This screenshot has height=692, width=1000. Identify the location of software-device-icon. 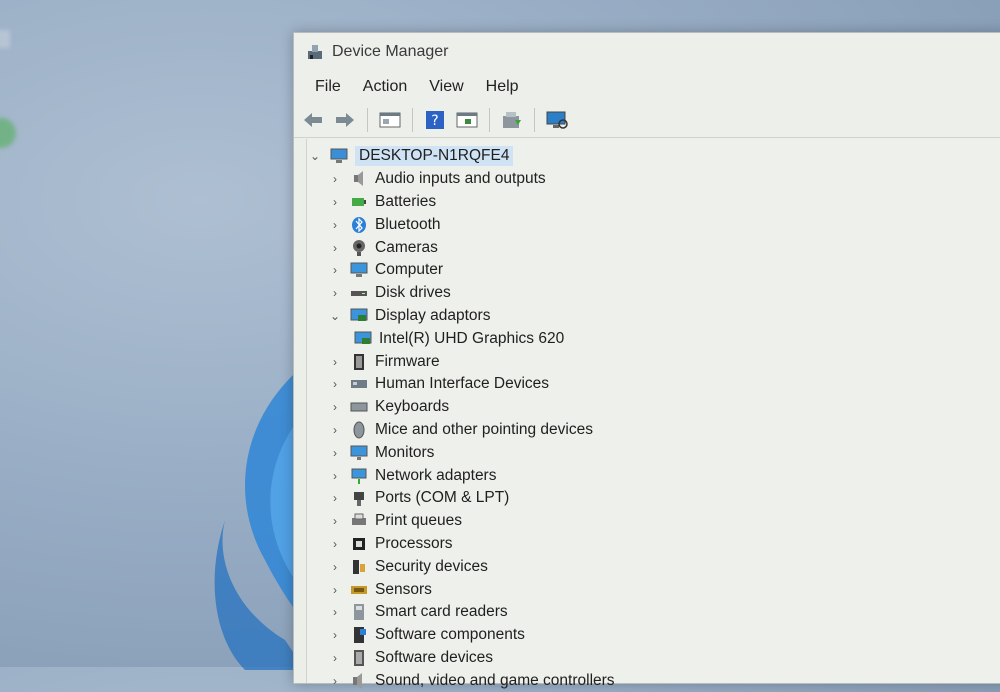
(359, 658).